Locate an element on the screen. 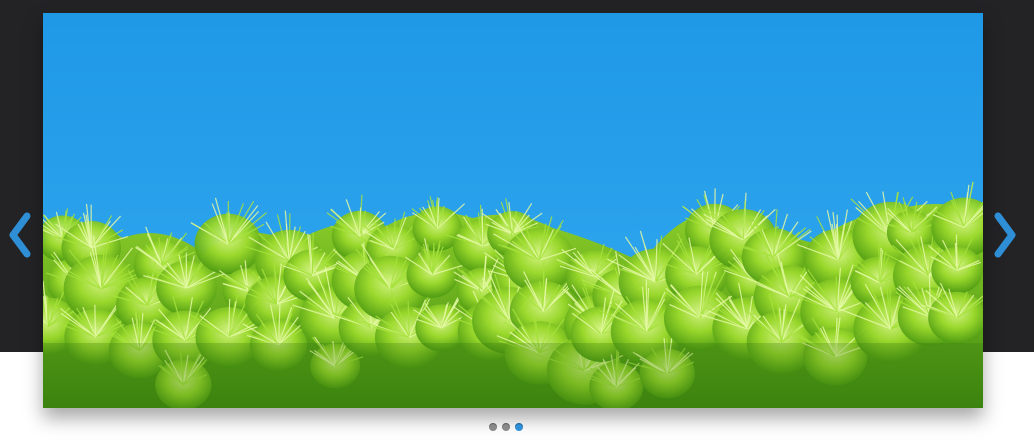 Image resolution: width=1034 pixels, height=446 pixels. slide-pagination is located at coordinates (506, 428).